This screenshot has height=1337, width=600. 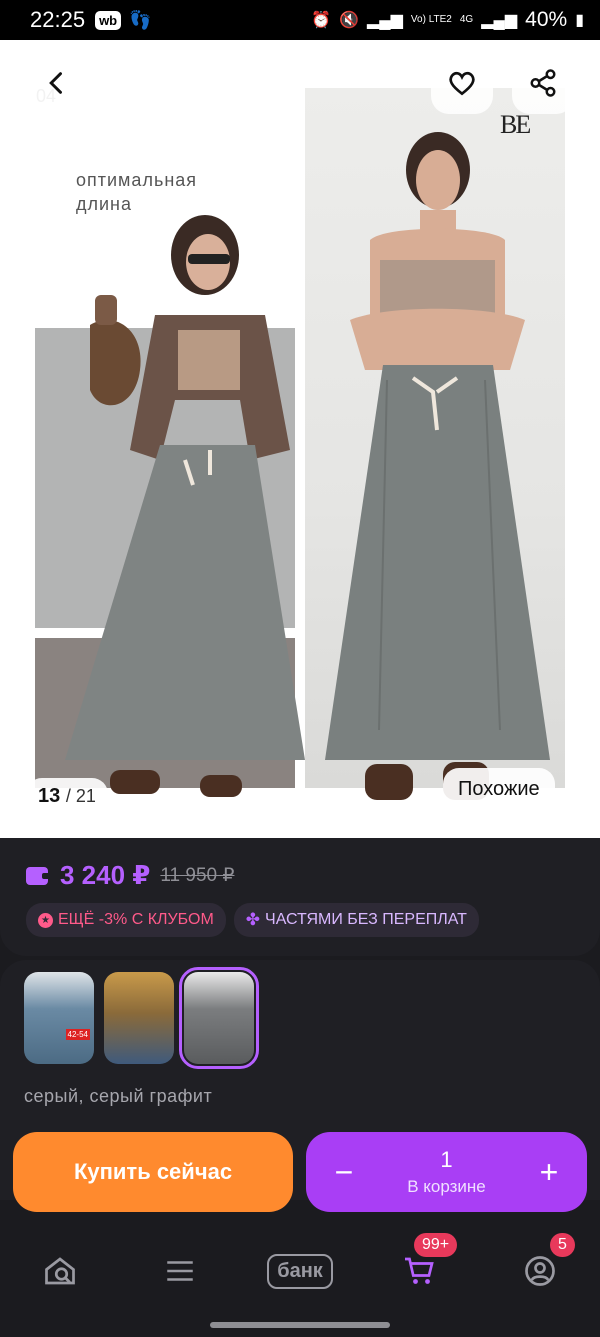 What do you see at coordinates (108, 20) in the screenshot?
I see `wb-app-icon: wb` at bounding box center [108, 20].